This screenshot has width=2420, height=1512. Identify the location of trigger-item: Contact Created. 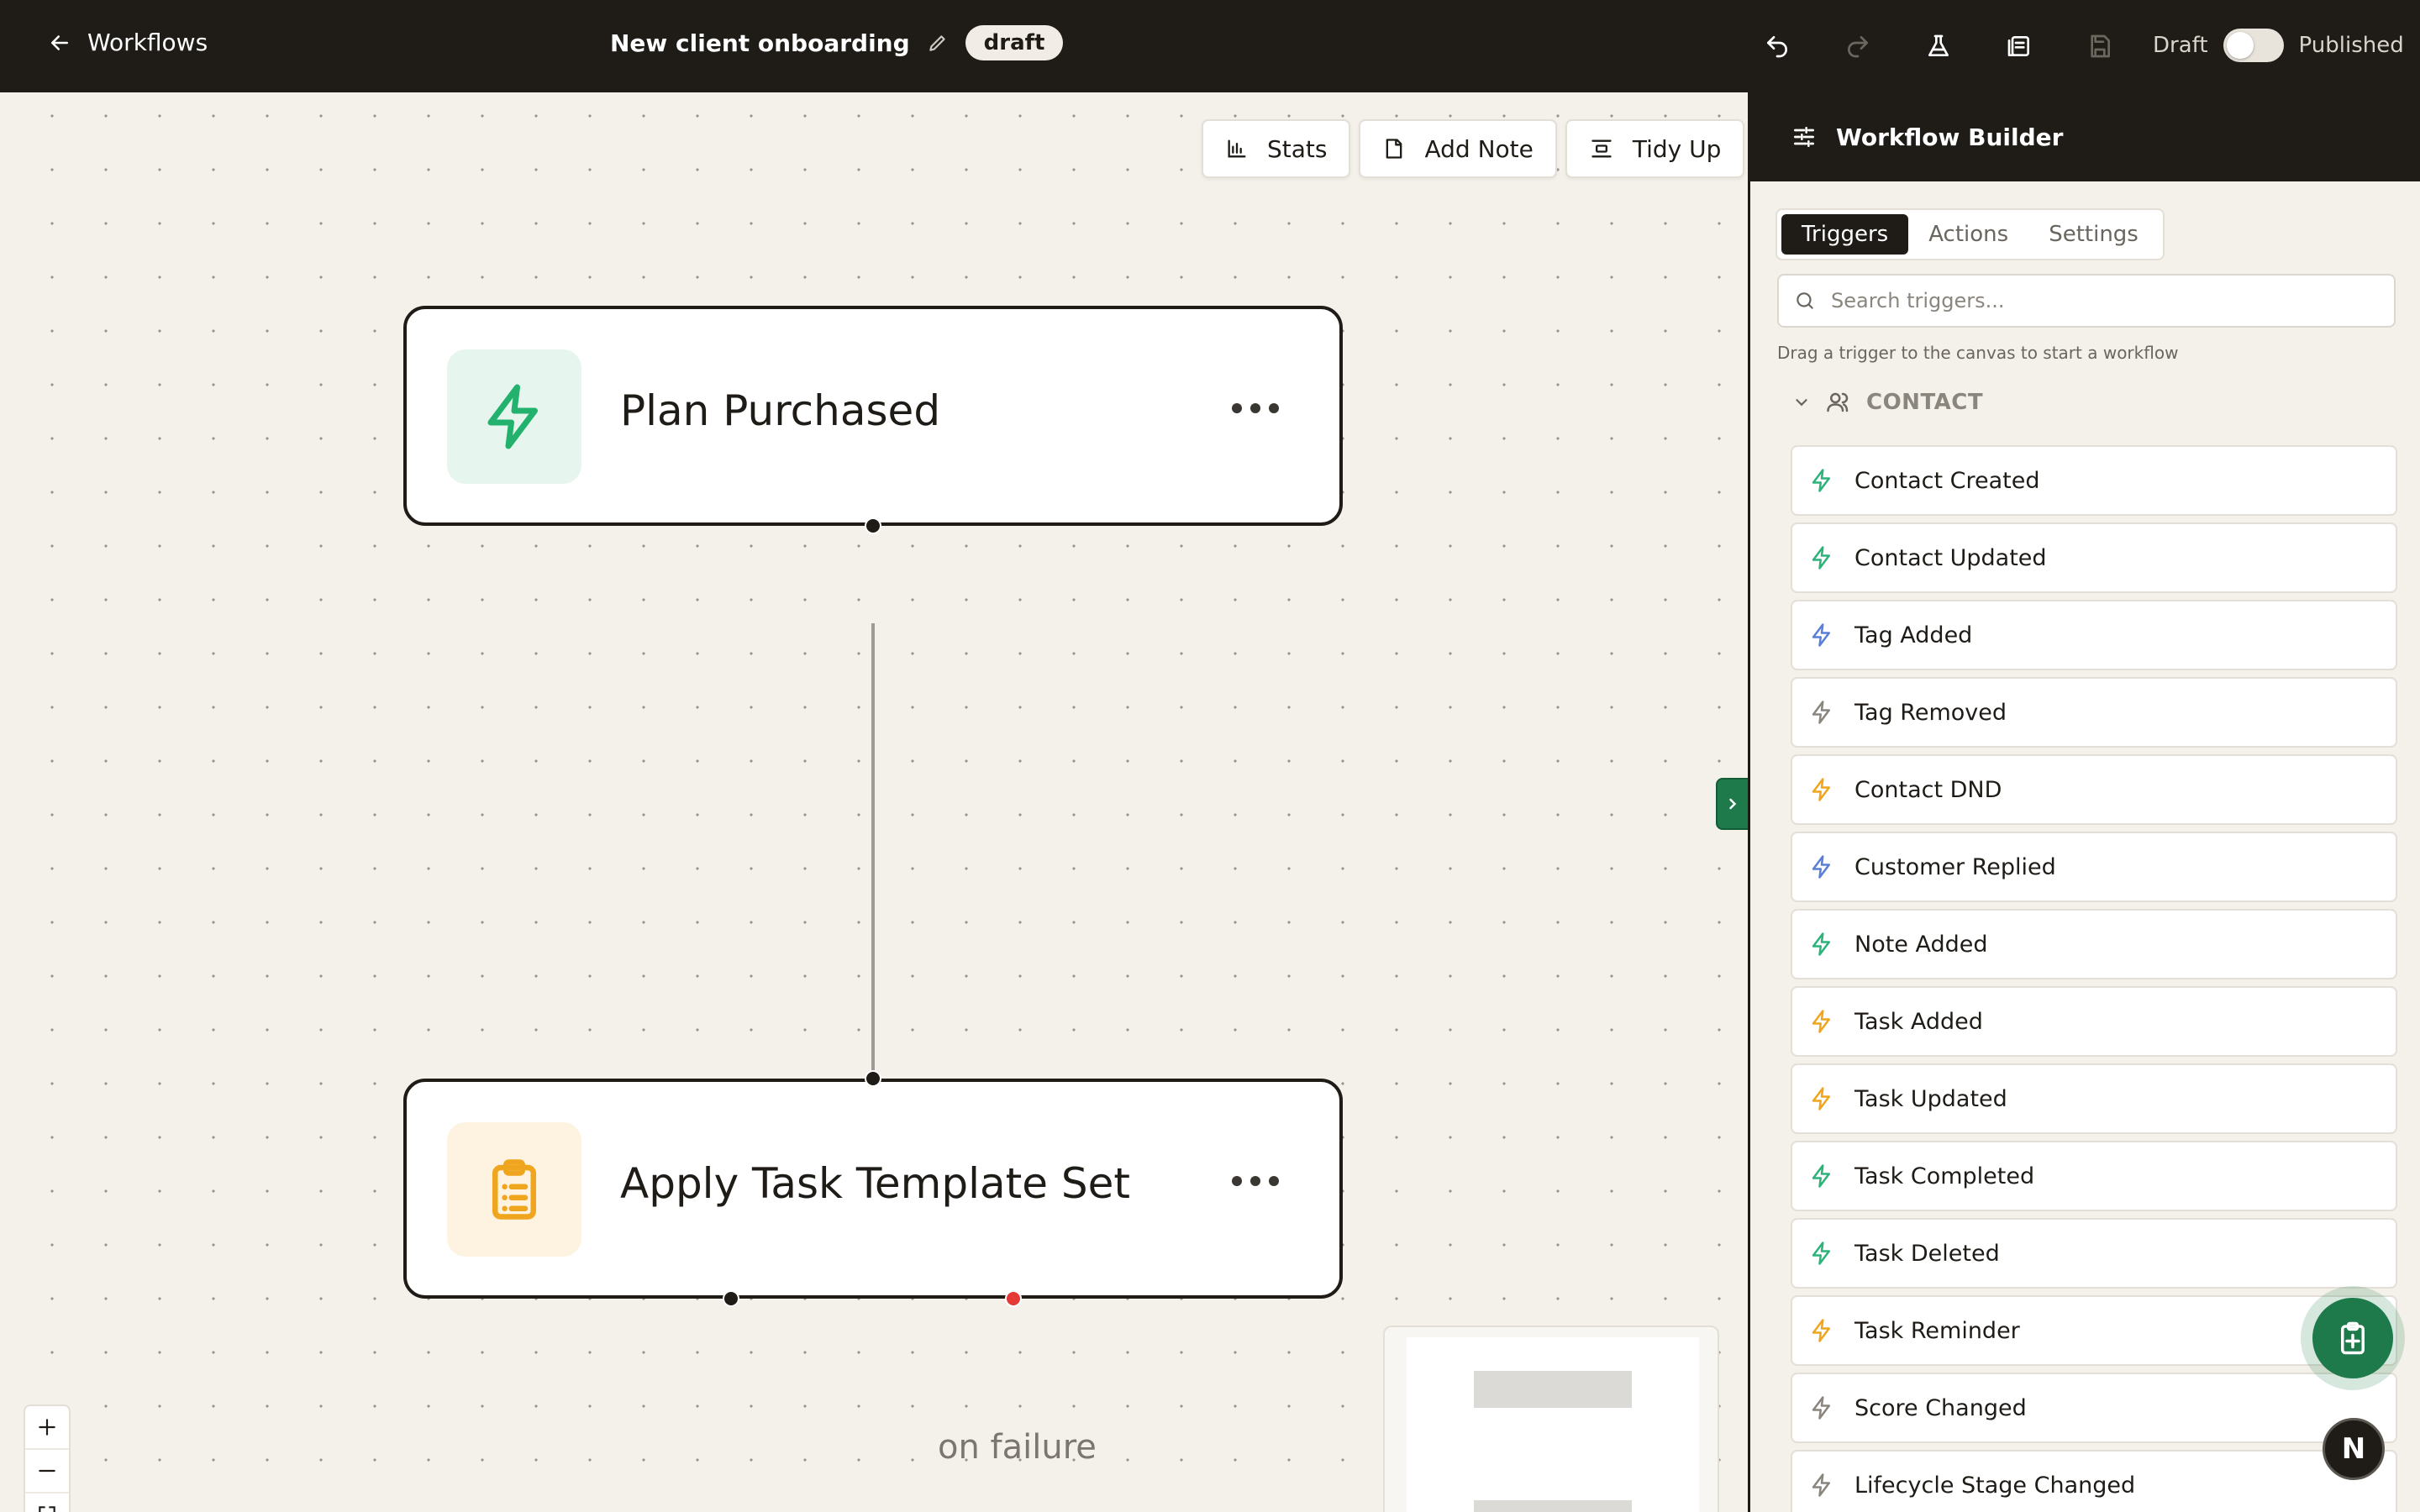
(2094, 480).